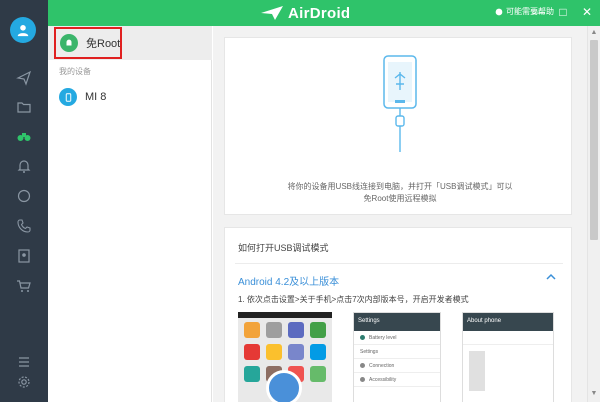 The image size is (600, 402). I want to click on avatar, so click(23, 30).